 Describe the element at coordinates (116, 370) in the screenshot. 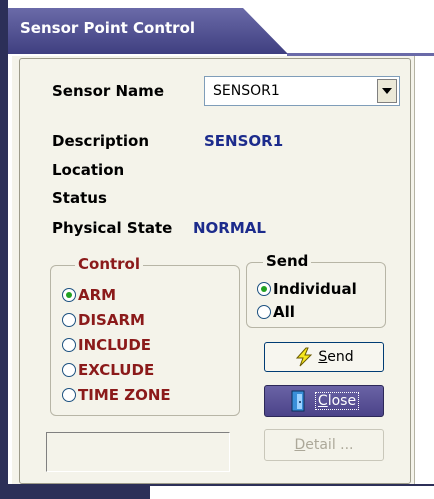

I see `control-option-label: EXCLUDE` at that location.